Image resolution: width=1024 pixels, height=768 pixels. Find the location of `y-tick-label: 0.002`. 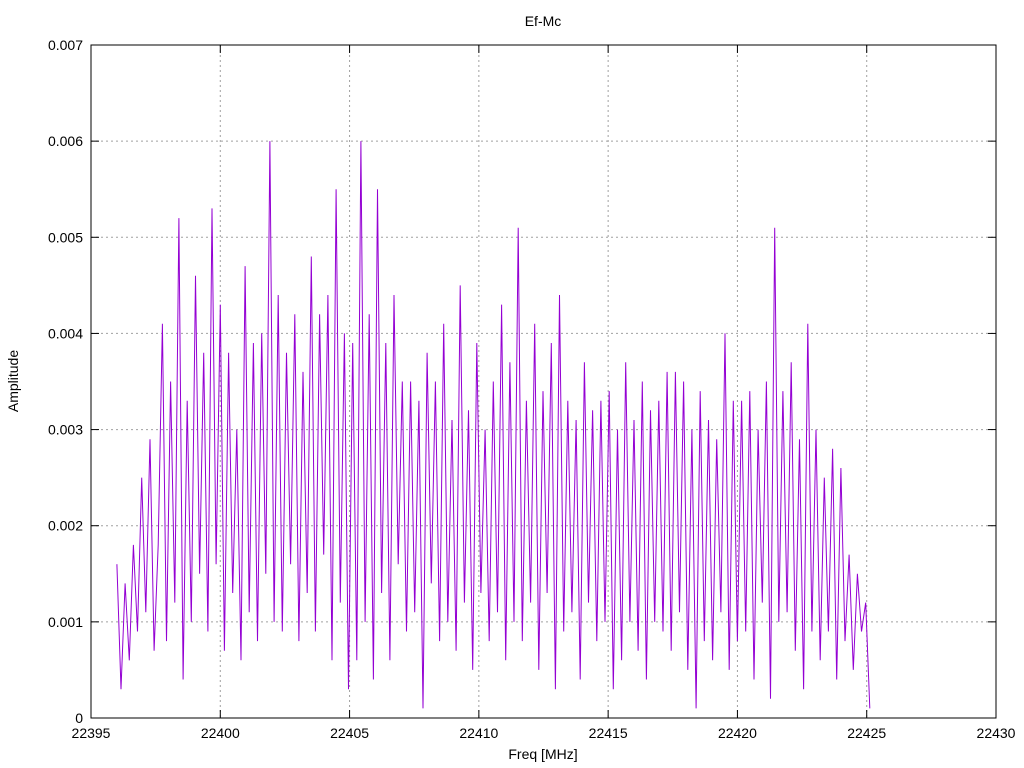

y-tick-label: 0.002 is located at coordinates (65, 526).